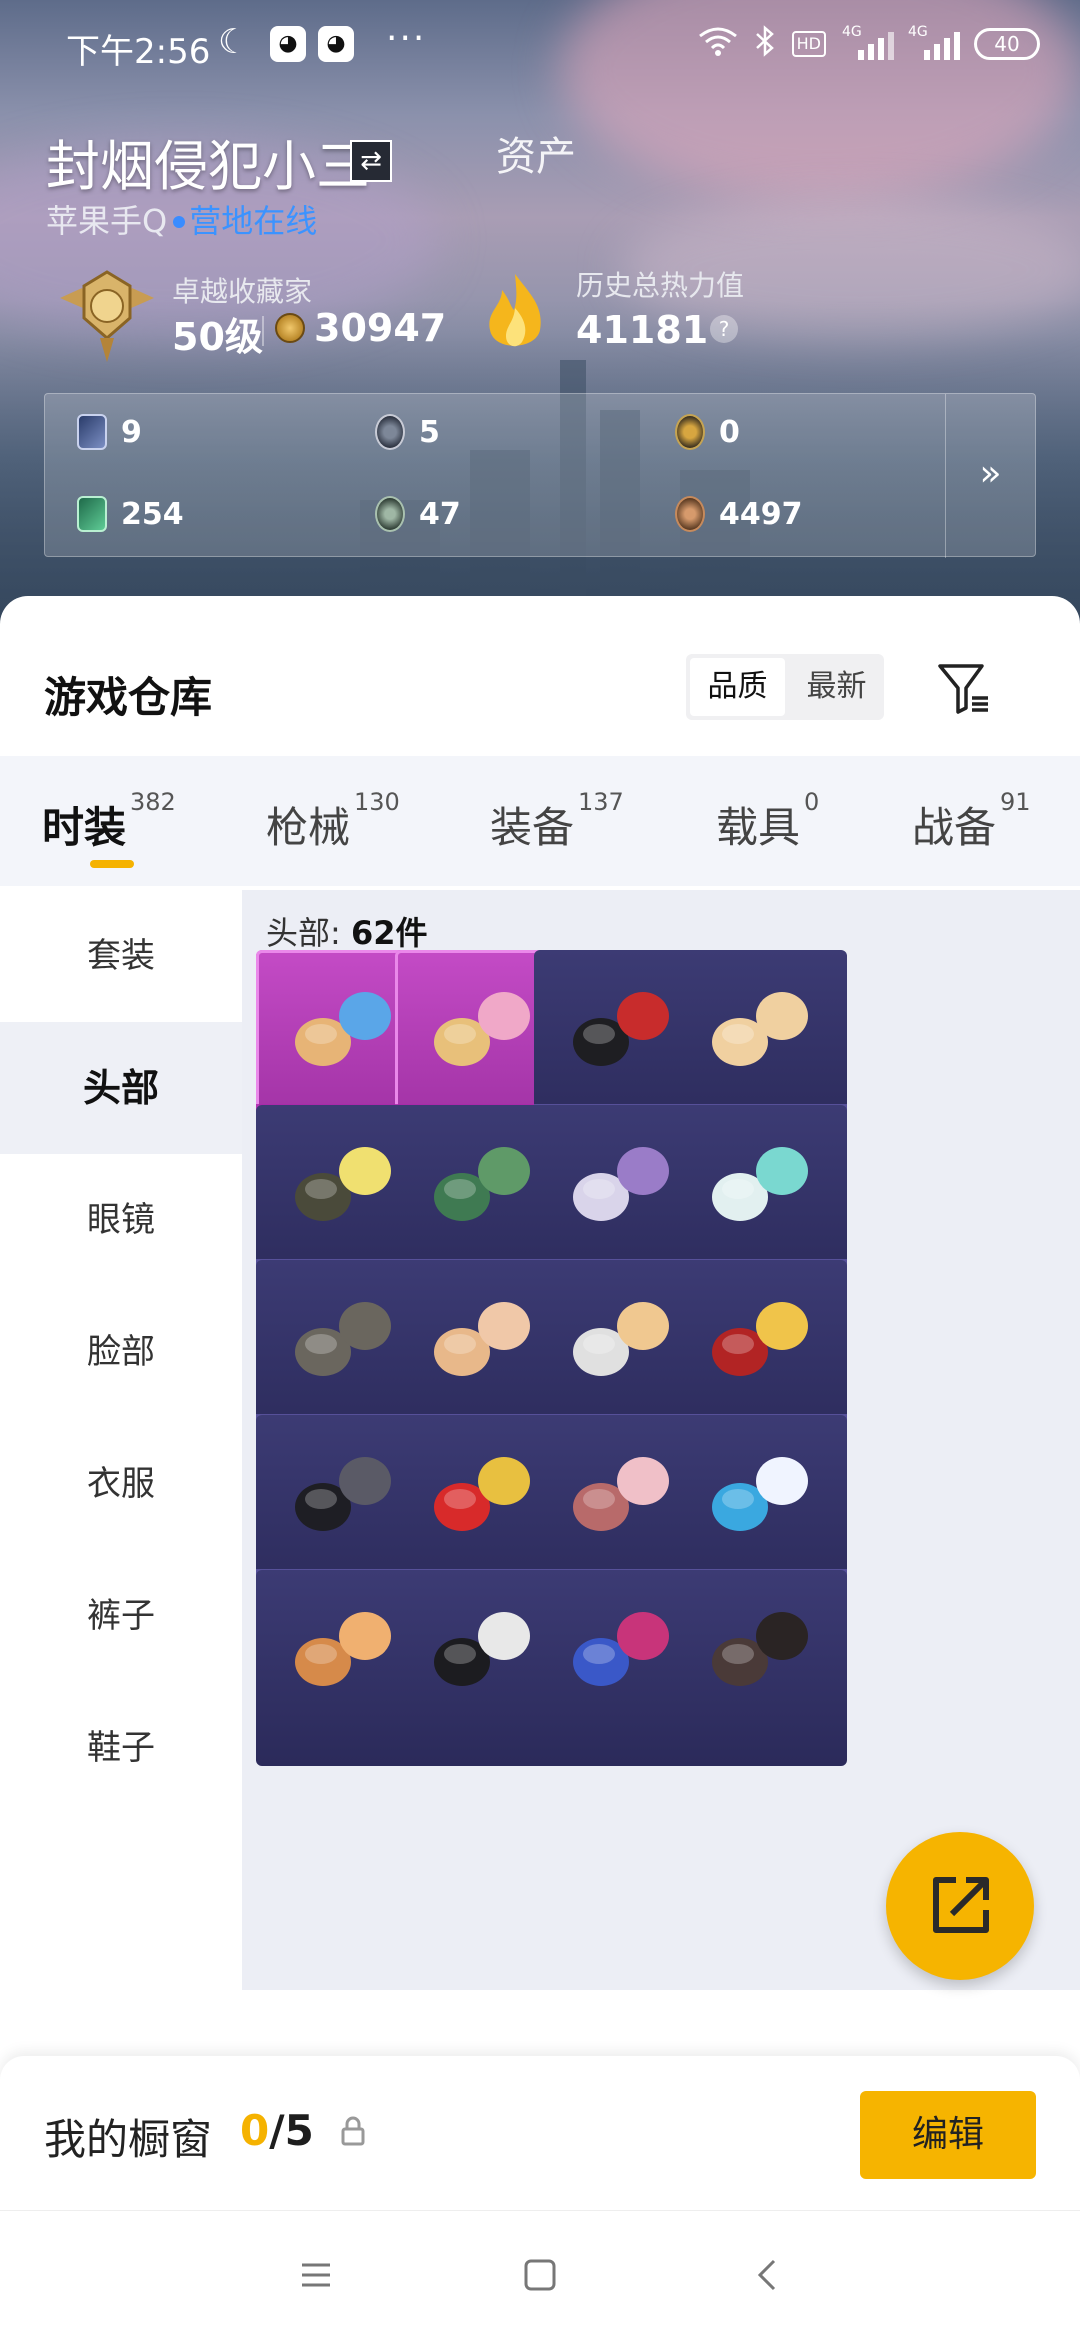 This screenshot has height=2340, width=1080. What do you see at coordinates (765, 44) in the screenshot?
I see `bluetooth-icon` at bounding box center [765, 44].